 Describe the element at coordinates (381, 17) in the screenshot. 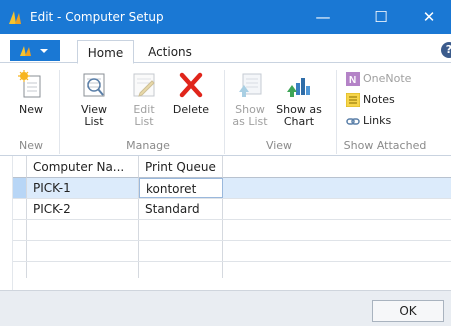

I see `maximize-button: ☐` at that location.